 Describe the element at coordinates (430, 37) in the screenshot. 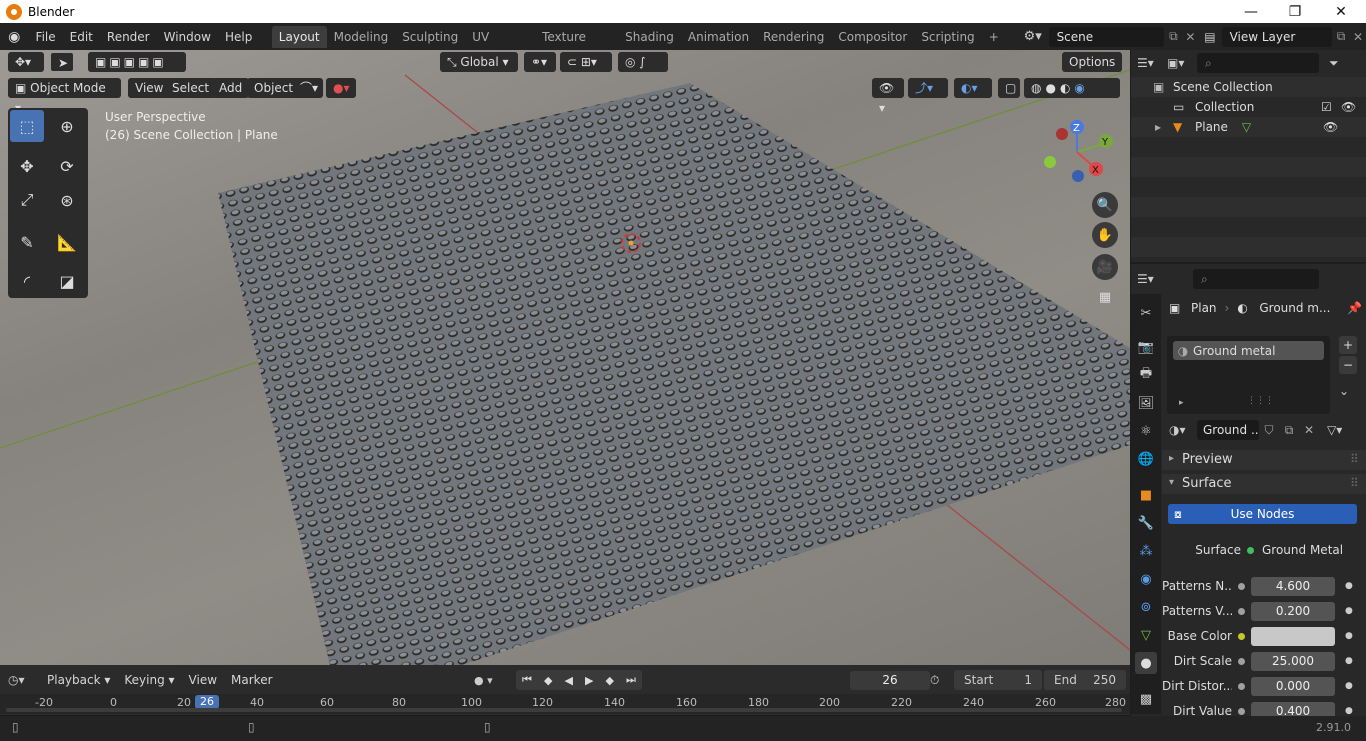

I see `tab-sculpting: Sculpting` at that location.